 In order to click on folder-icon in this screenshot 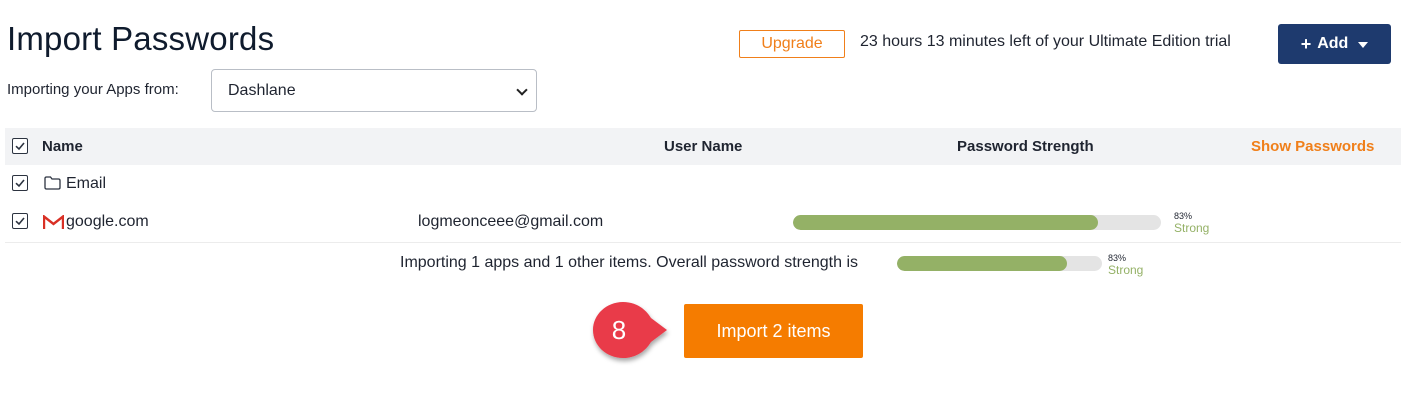, I will do `click(52, 185)`.